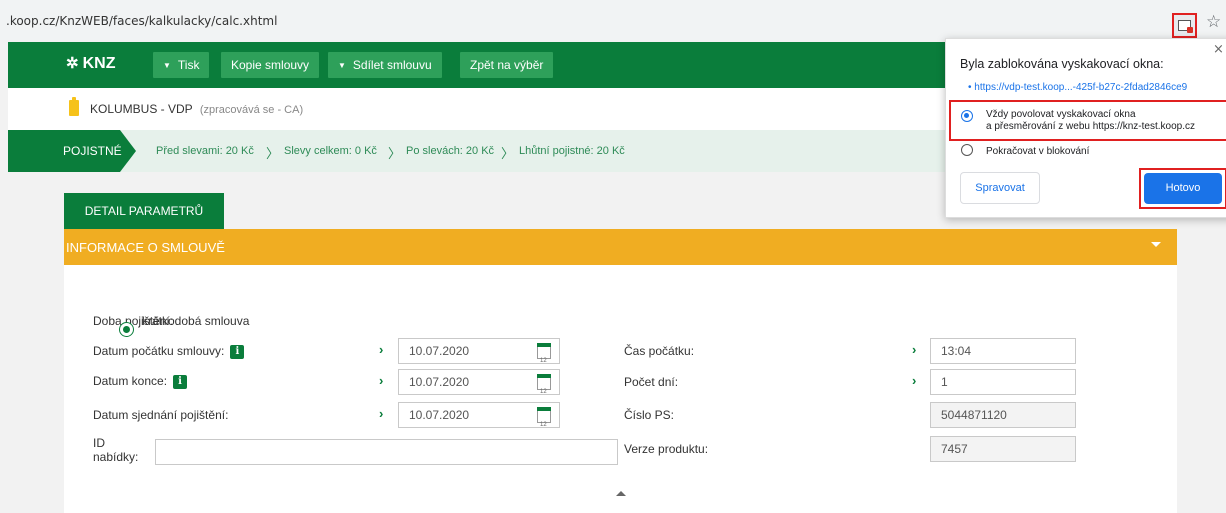 Image resolution: width=1226 pixels, height=513 pixels. I want to click on offer-id-label: ID nabídky:, so click(115, 450).